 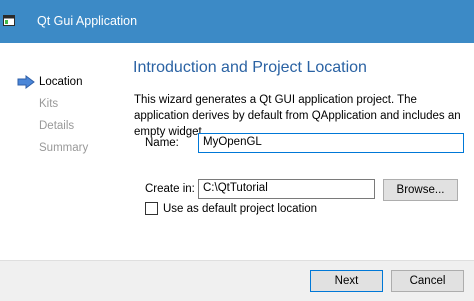 I want to click on default-location-checkbox, so click(x=151, y=208).